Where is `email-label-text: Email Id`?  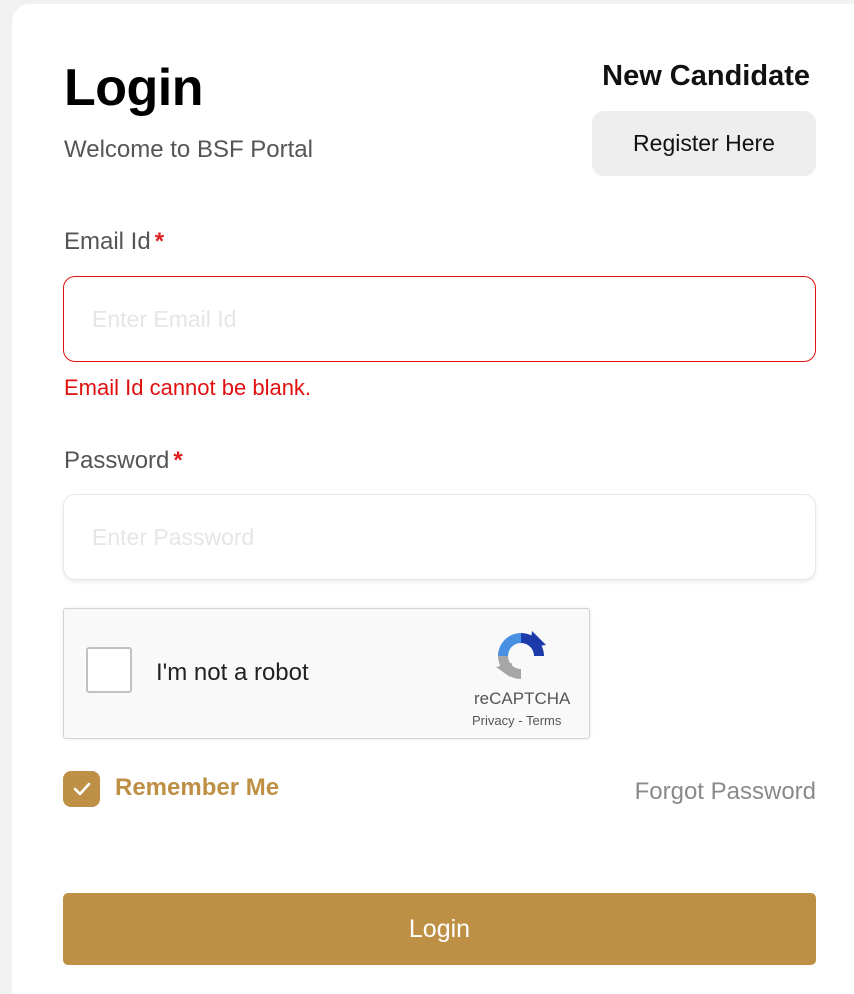
email-label-text: Email Id is located at coordinates (107, 241).